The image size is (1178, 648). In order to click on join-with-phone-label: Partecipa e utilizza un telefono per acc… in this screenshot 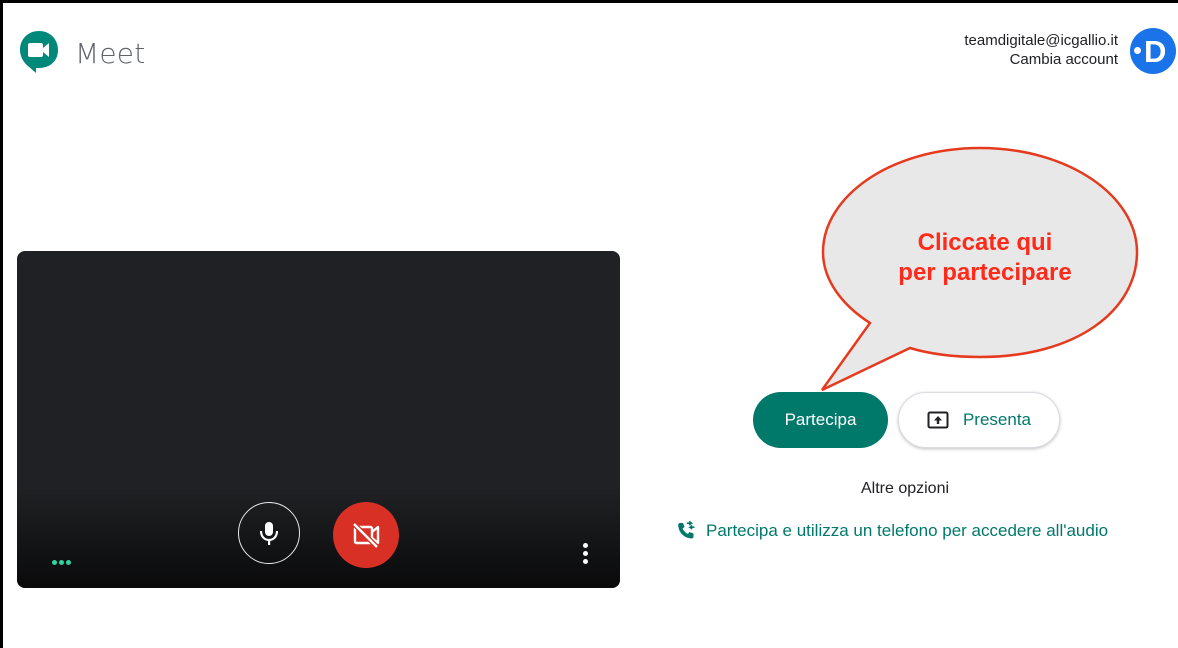, I will do `click(907, 530)`.